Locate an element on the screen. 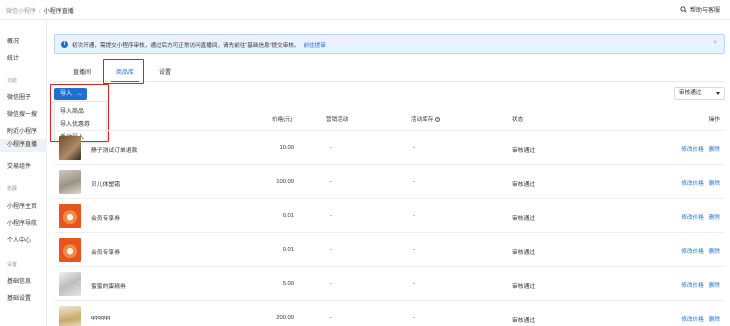  table-header: 价格(元) 营销活动 活动库存 ? 状态 操作 is located at coordinates (389, 119).